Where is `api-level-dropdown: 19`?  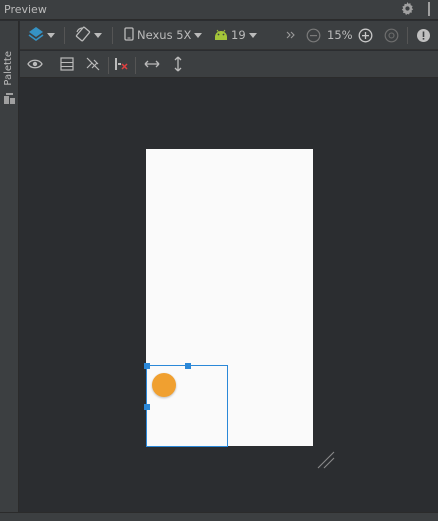 api-level-dropdown: 19 is located at coordinates (235, 35).